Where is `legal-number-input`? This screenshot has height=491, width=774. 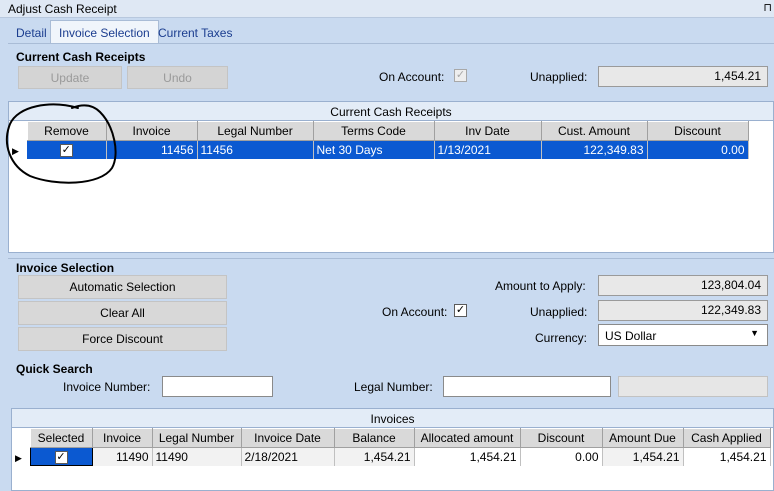
legal-number-input is located at coordinates (527, 386).